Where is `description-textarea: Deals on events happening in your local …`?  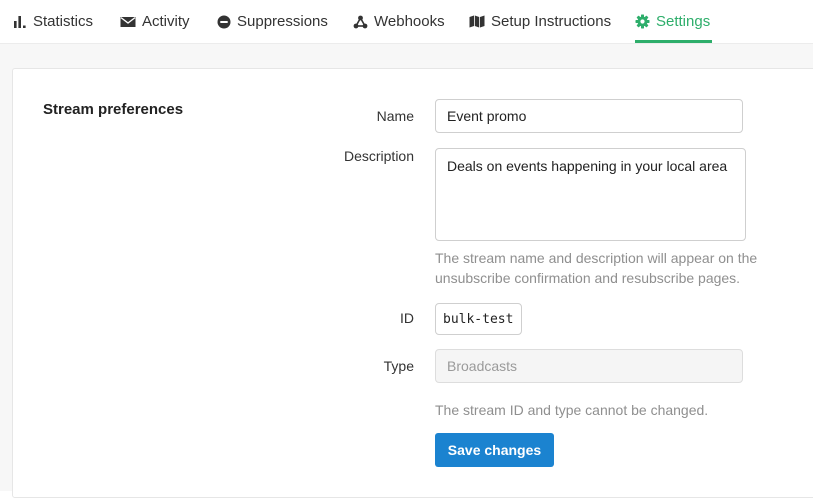 description-textarea: Deals on events happening in your local … is located at coordinates (590, 194).